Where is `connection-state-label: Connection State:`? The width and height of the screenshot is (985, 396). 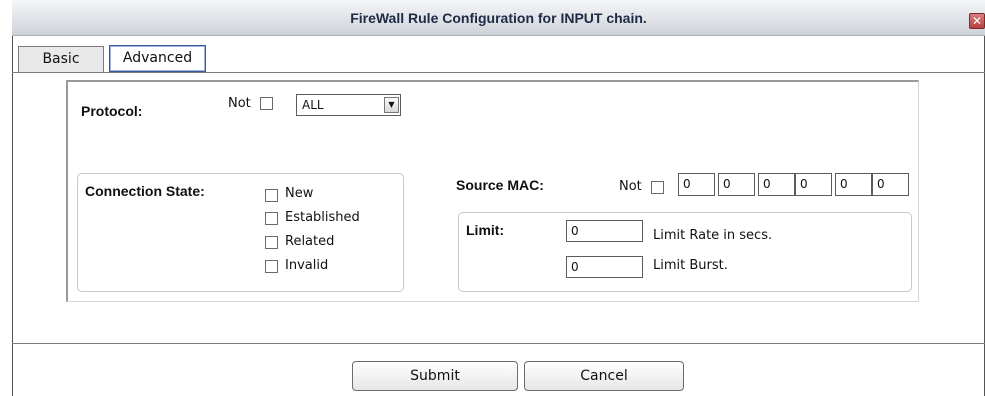 connection-state-label: Connection State: is located at coordinates (145, 191).